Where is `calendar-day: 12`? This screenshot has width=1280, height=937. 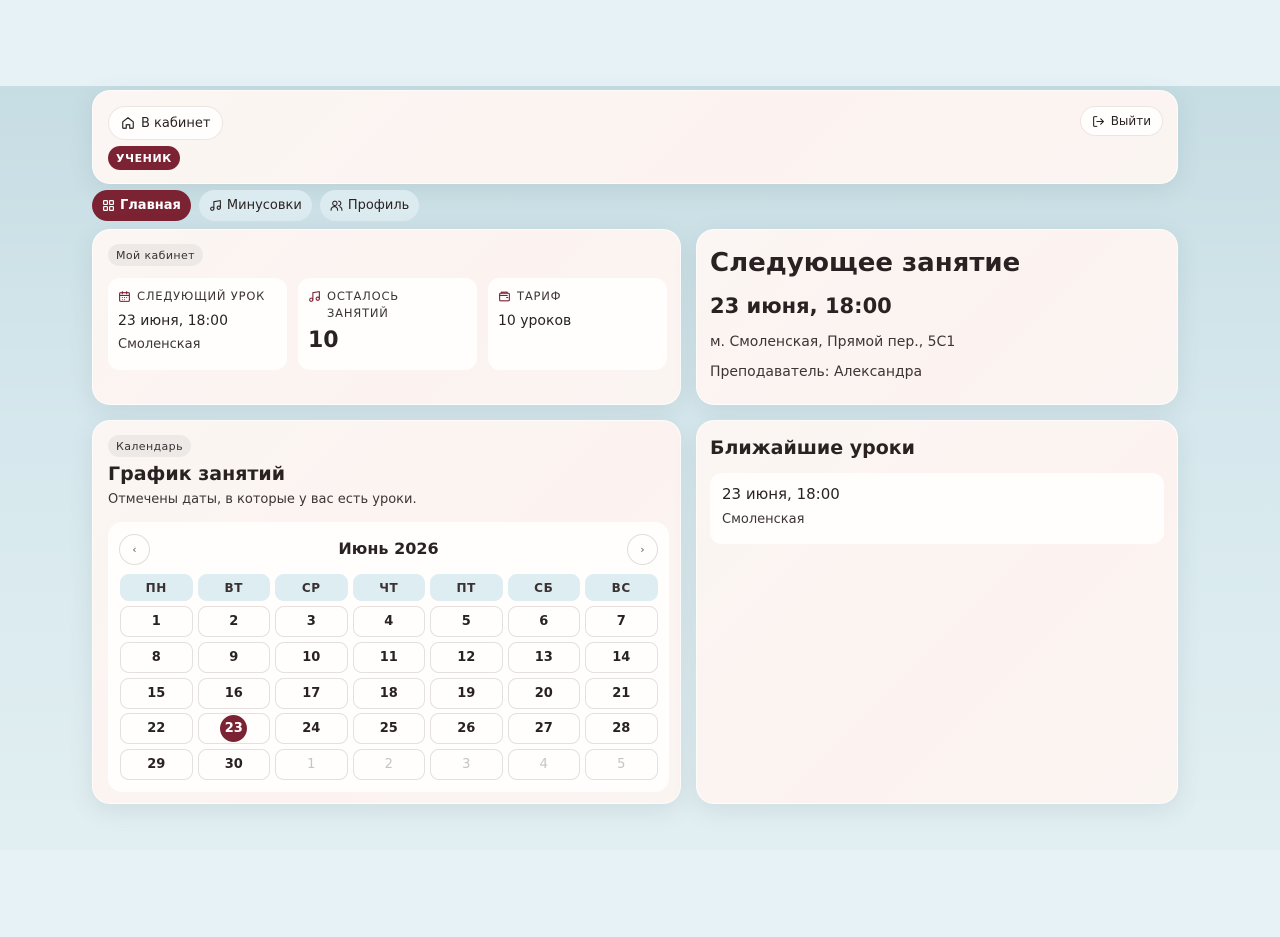
calendar-day: 12 is located at coordinates (466, 657).